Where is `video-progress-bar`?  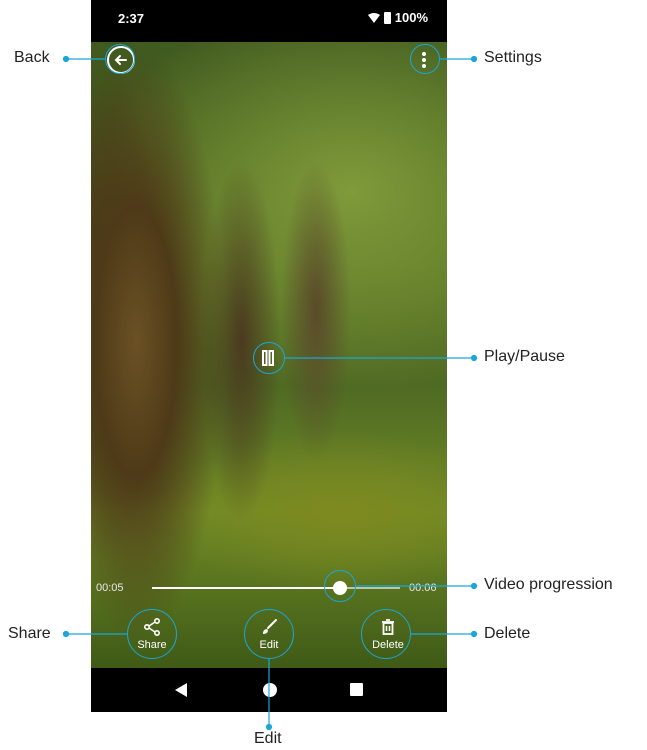
video-progress-bar is located at coordinates (276, 588).